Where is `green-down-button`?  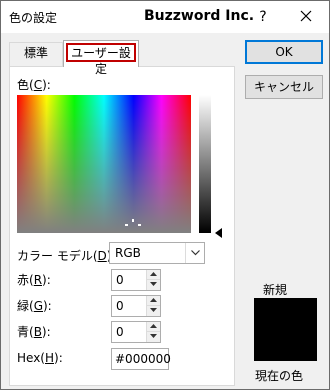 green-down-button is located at coordinates (153, 311).